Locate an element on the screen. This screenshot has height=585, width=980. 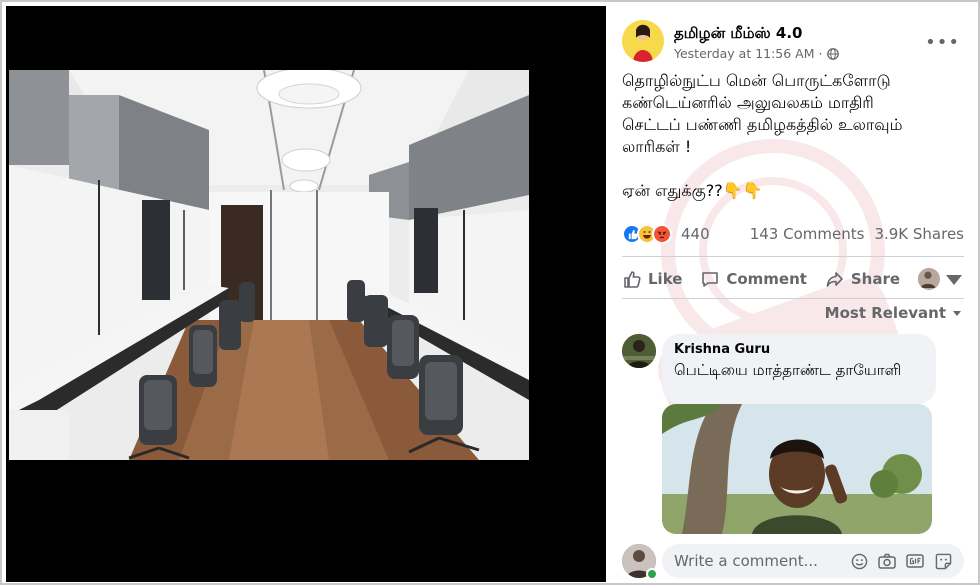
comment-attached-image is located at coordinates (797, 469).